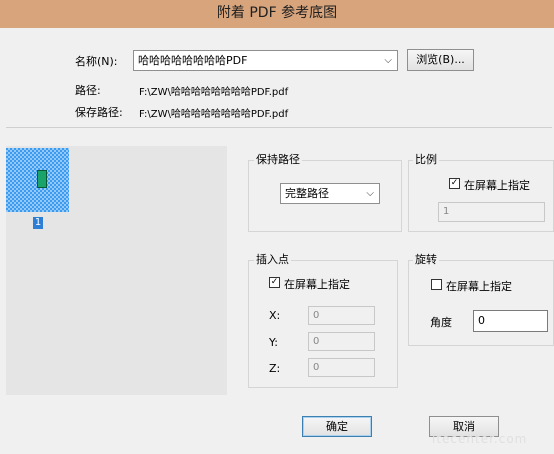 This screenshot has width=554, height=454. What do you see at coordinates (193, 60) in the screenshot?
I see `name-dropdown-value: 哈哈哈哈哈哈哈哈PDF` at bounding box center [193, 60].